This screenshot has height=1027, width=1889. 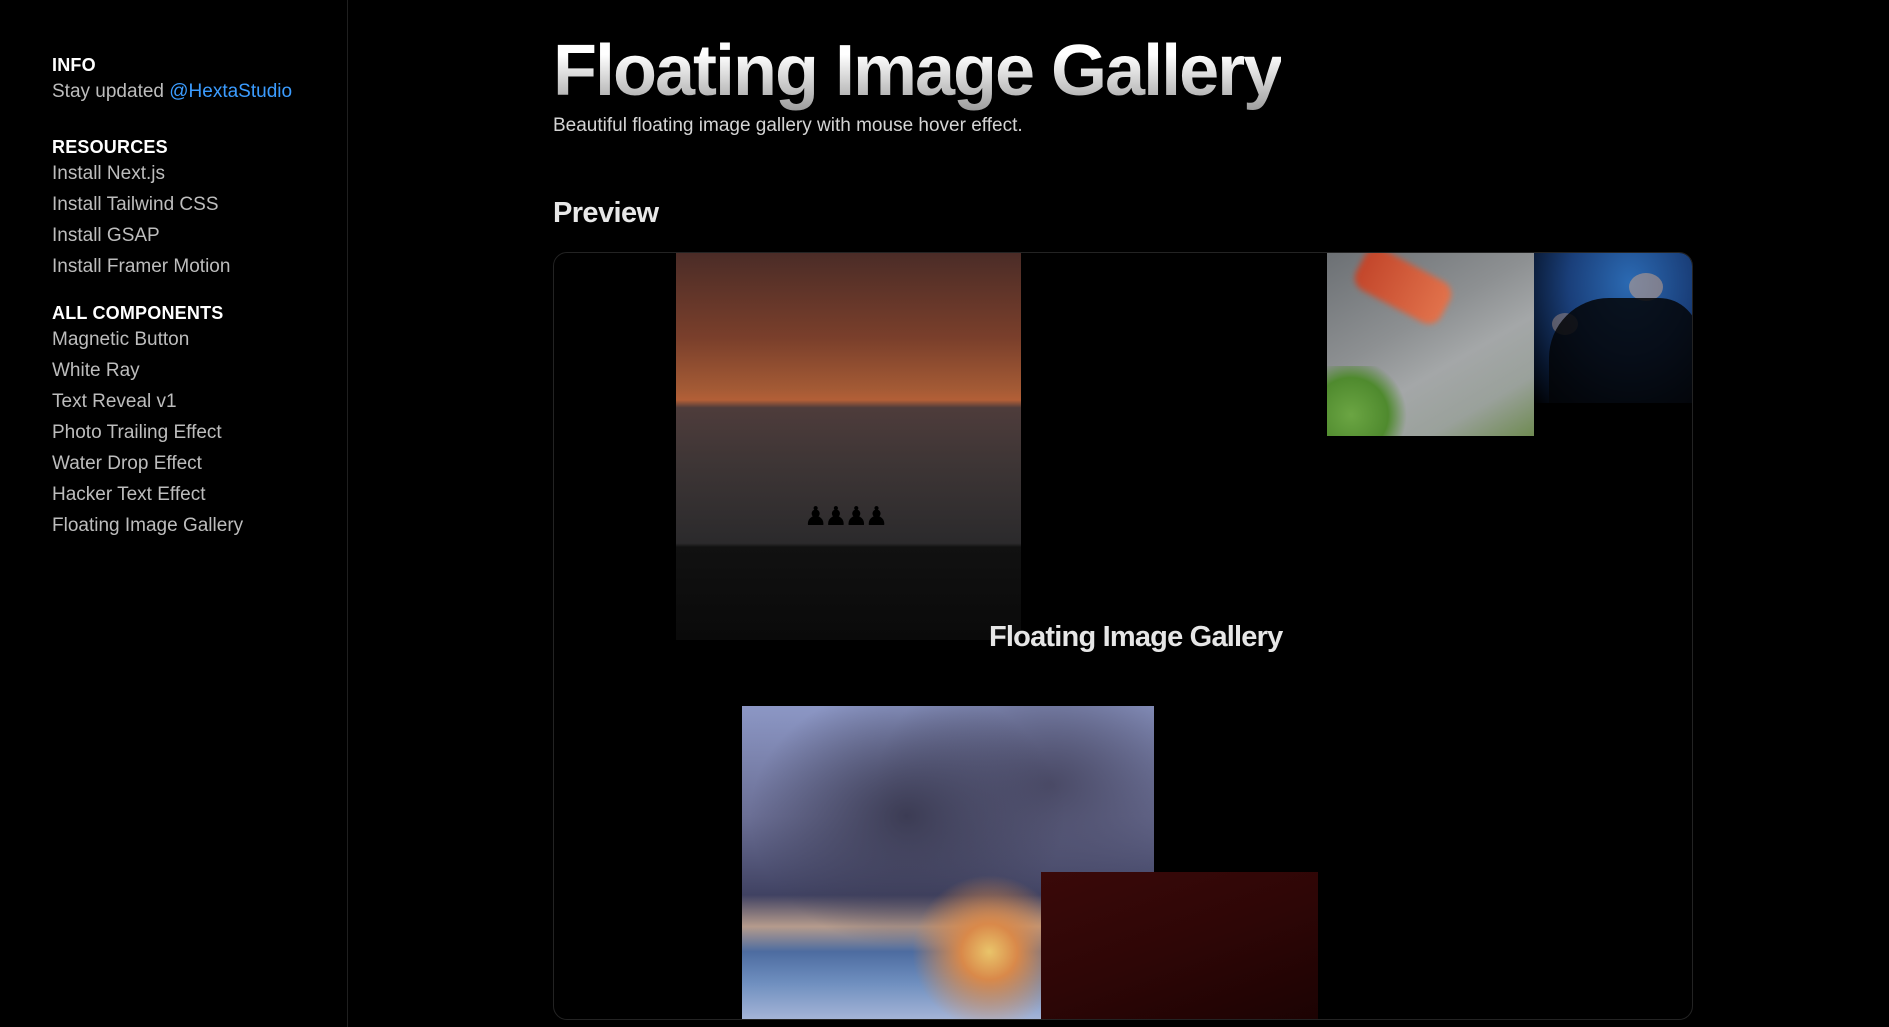 What do you see at coordinates (918, 71) in the screenshot?
I see `page-title: Floating Image Gallery` at bounding box center [918, 71].